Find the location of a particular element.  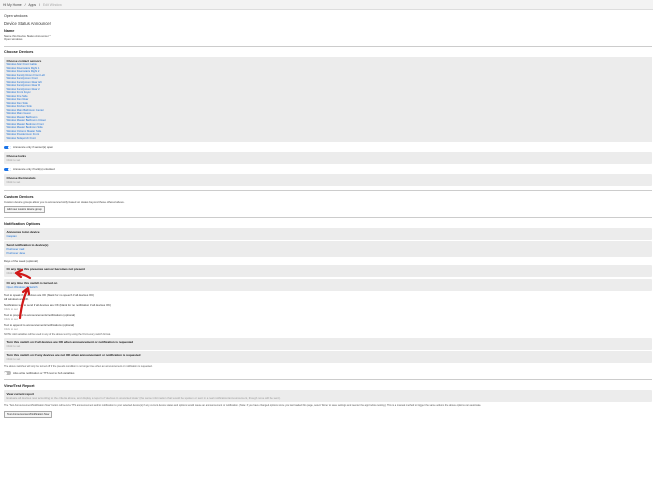

custom-devices-title: Custom Devices is located at coordinates (19, 196).